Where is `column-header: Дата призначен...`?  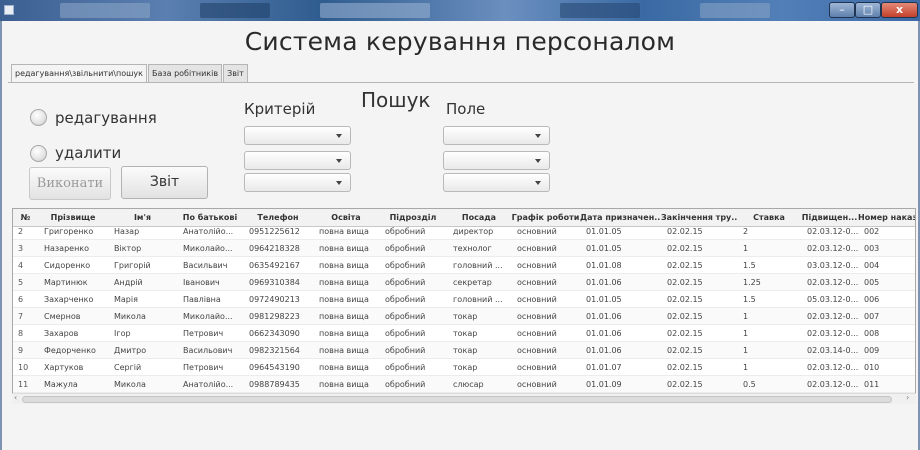
column-header: Дата призначен... is located at coordinates (620, 218).